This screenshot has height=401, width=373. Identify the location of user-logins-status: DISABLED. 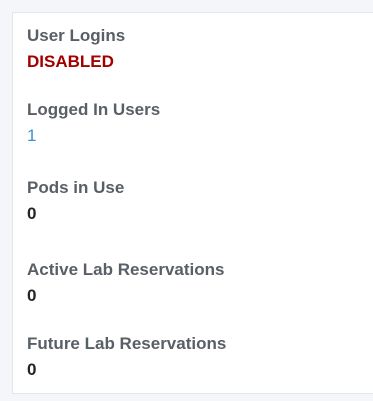
(70, 61).